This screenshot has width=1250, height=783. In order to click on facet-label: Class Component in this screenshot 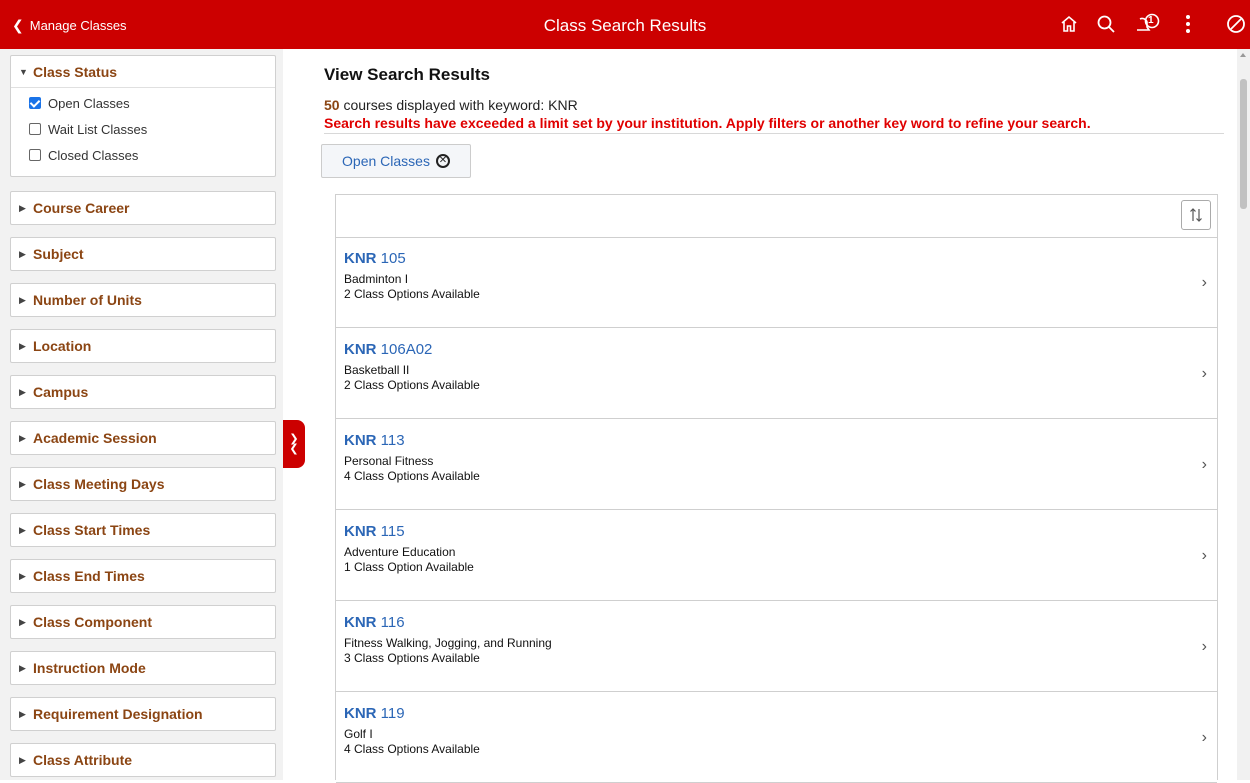, I will do `click(93, 622)`.